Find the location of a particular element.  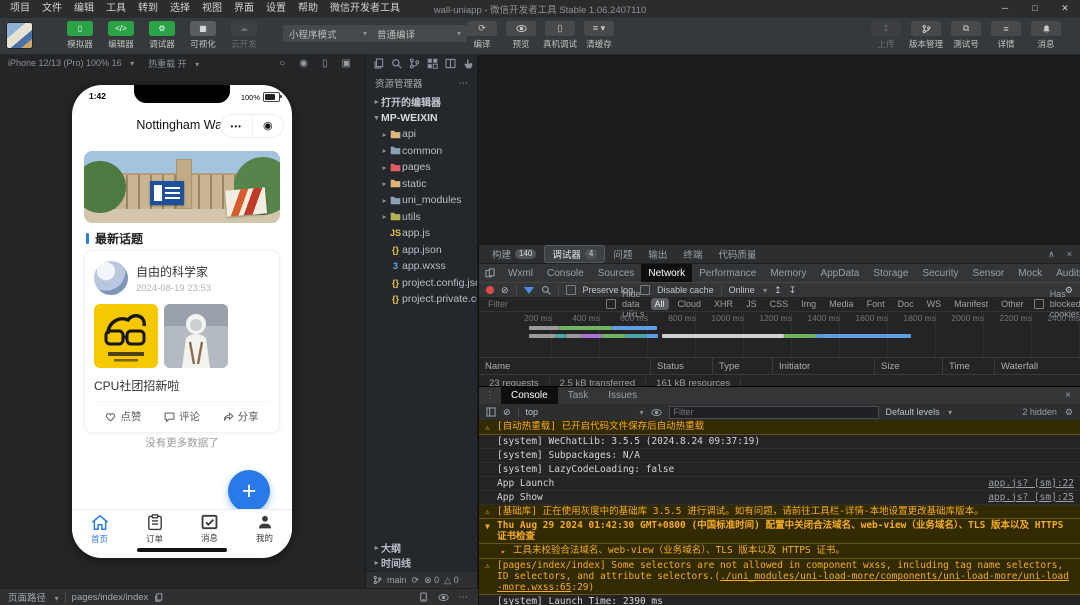

tabbar-item-消息: 消息 is located at coordinates (209, 529).